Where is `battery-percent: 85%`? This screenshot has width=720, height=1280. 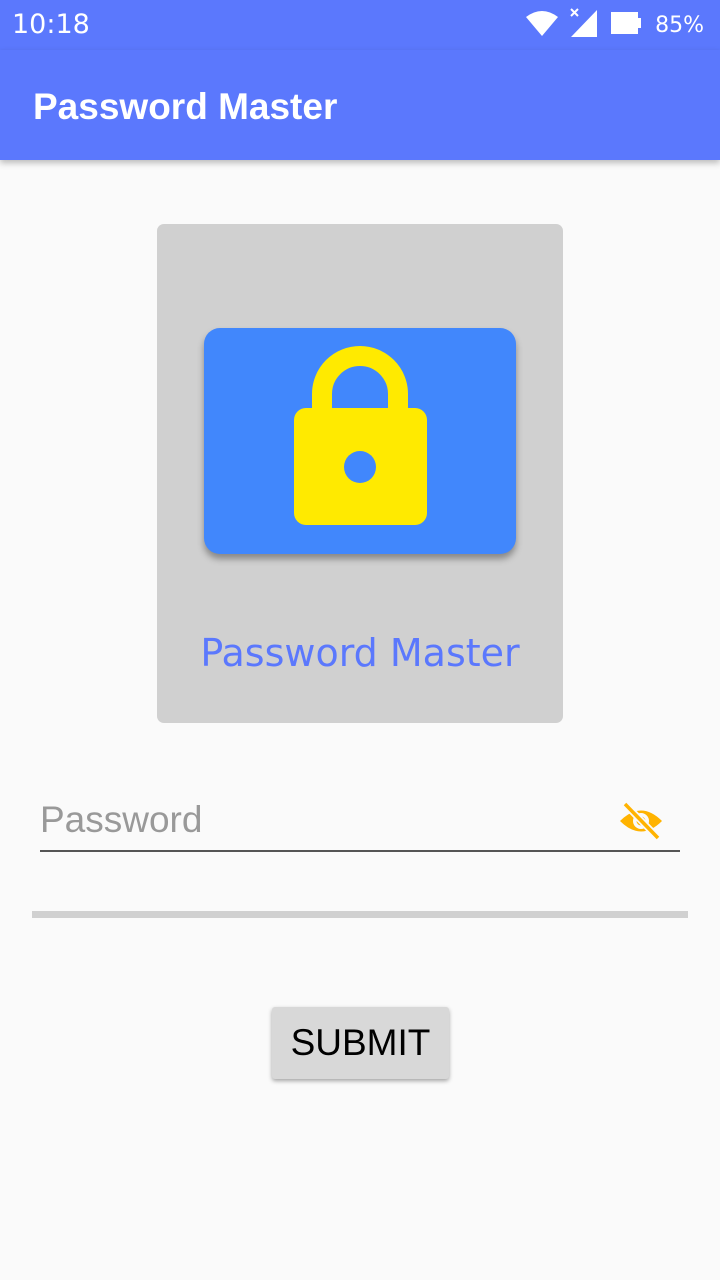 battery-percent: 85% is located at coordinates (679, 25).